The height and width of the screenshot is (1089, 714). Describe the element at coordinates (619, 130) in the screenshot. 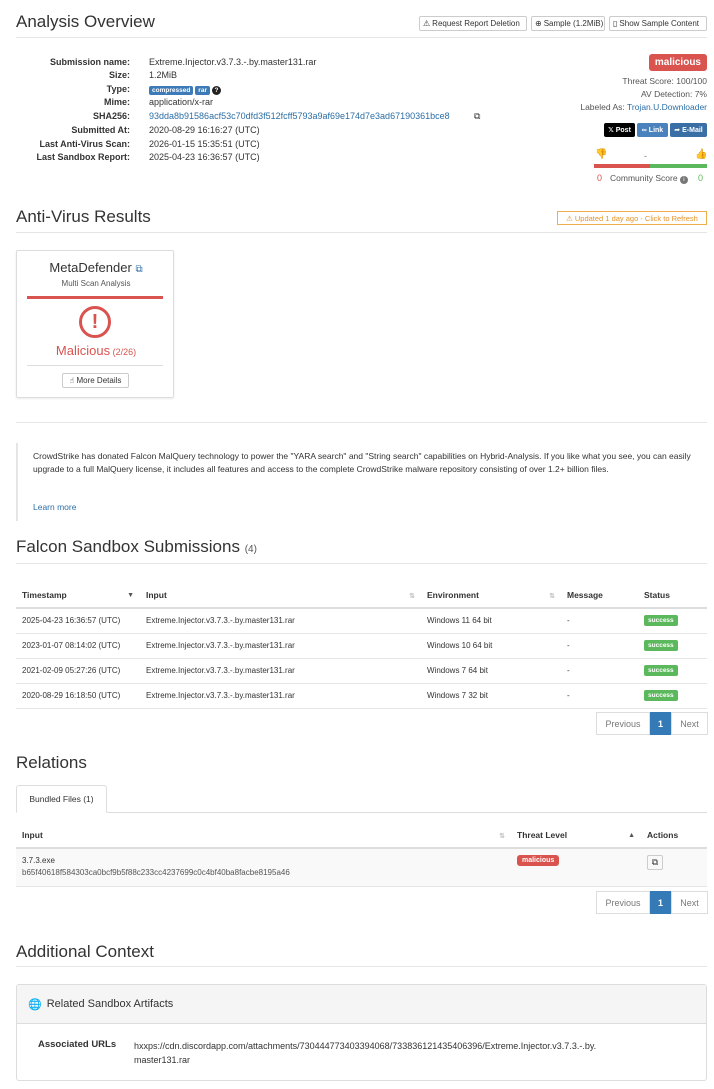

I see `share-x-button: 𝕏 Post` at that location.